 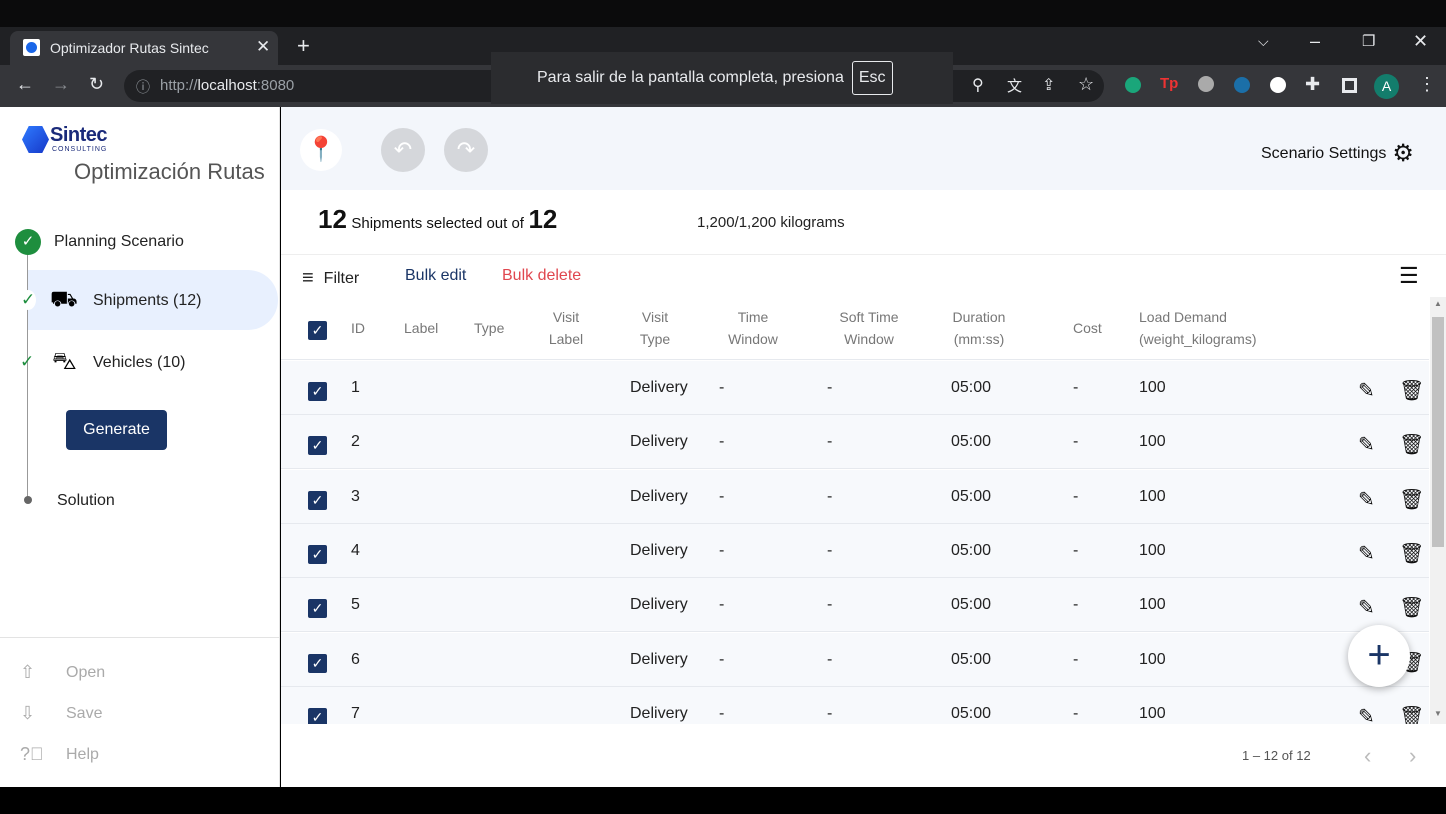 What do you see at coordinates (355, 659) in the screenshot?
I see `cell-id: 6` at bounding box center [355, 659].